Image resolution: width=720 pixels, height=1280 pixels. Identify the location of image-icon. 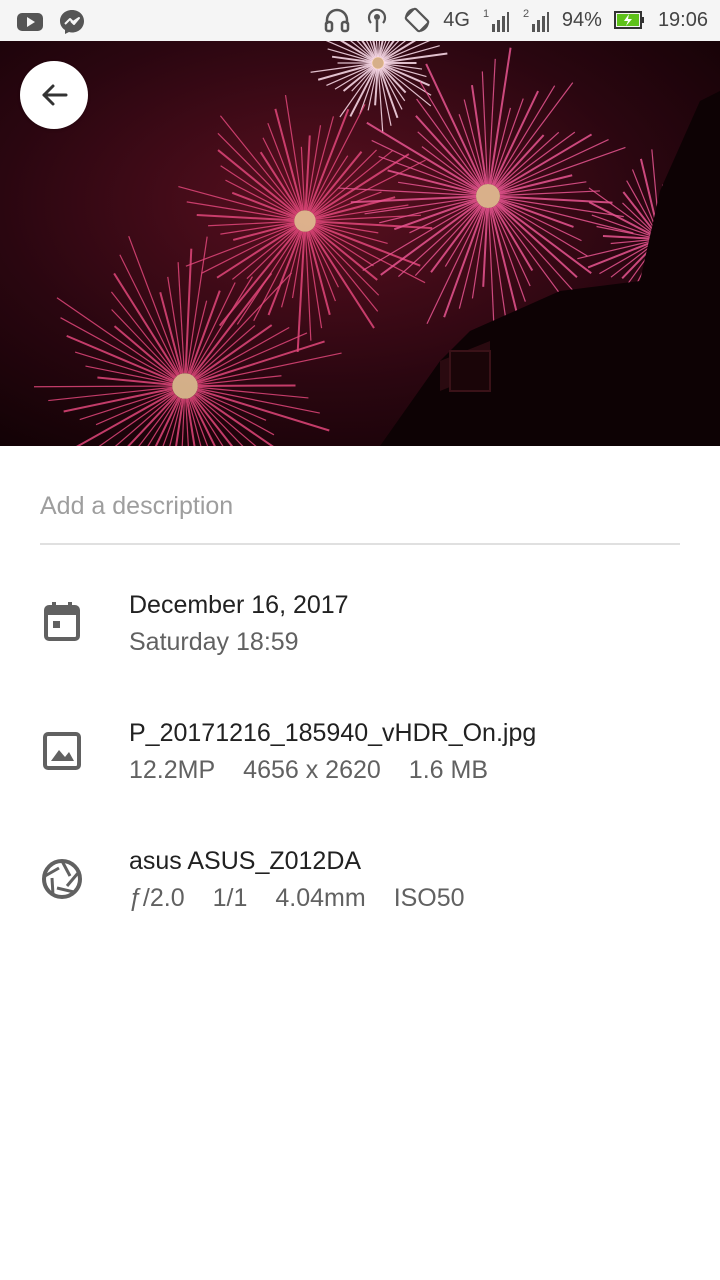
(62, 751).